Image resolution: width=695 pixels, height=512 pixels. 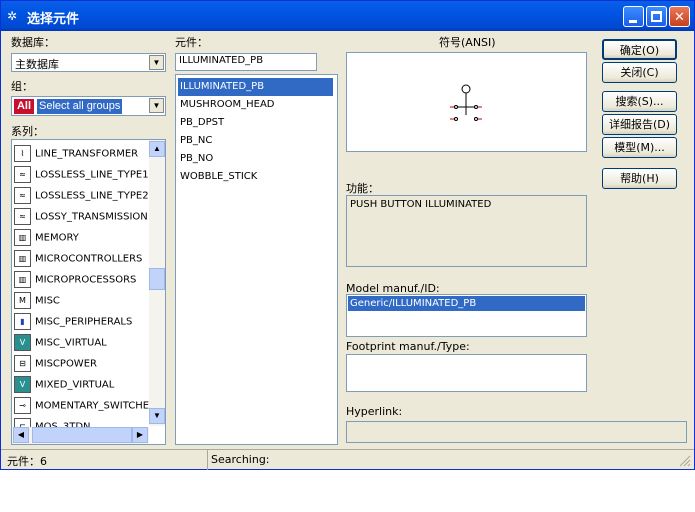 I want to click on power-icon: ⊟, so click(x=22, y=363).